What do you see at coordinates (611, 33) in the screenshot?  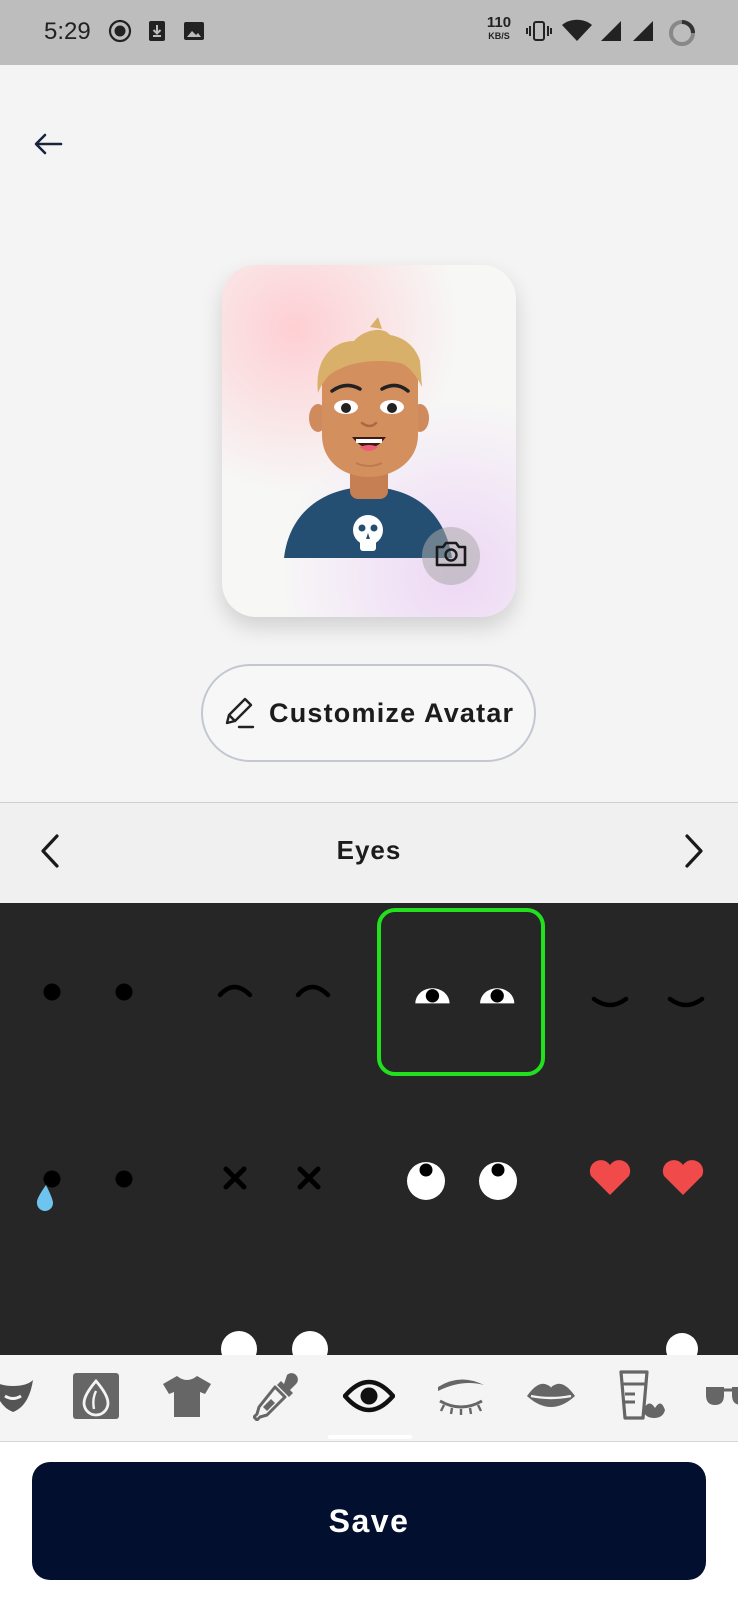 I see `signal-icon` at bounding box center [611, 33].